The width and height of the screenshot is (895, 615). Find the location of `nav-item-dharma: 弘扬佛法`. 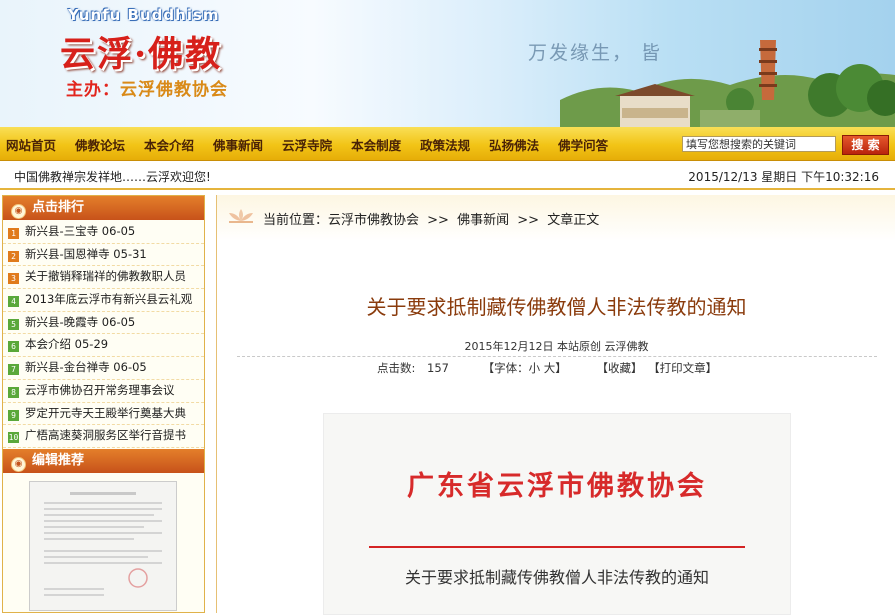

nav-item-dharma: 弘扬佛法 is located at coordinates (514, 144).